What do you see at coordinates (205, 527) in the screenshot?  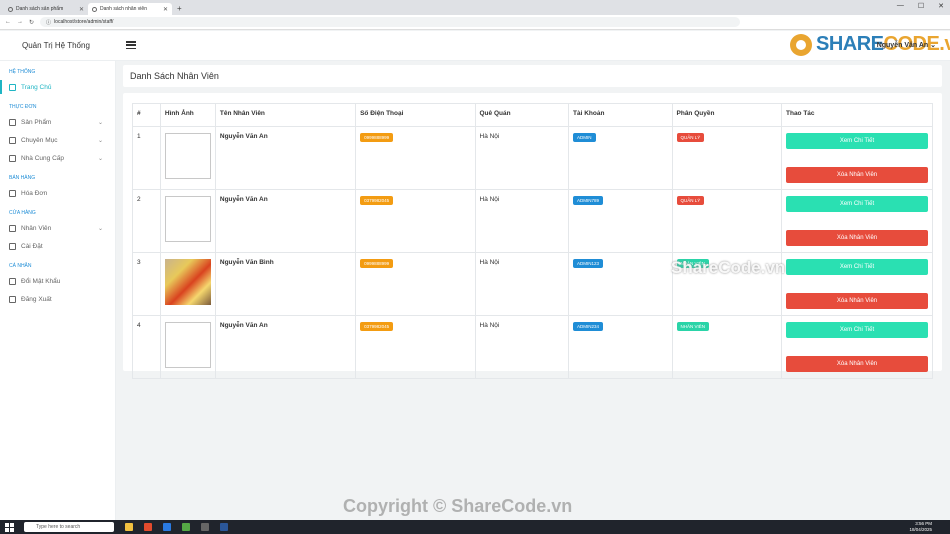 I see `terminal-icon` at bounding box center [205, 527].